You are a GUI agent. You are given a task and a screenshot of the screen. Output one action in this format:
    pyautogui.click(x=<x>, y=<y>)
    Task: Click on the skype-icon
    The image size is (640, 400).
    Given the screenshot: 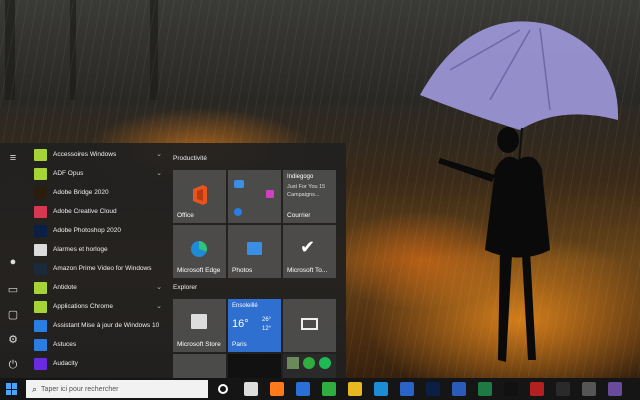 What is the action you would take?
    pyautogui.click(x=239, y=184)
    